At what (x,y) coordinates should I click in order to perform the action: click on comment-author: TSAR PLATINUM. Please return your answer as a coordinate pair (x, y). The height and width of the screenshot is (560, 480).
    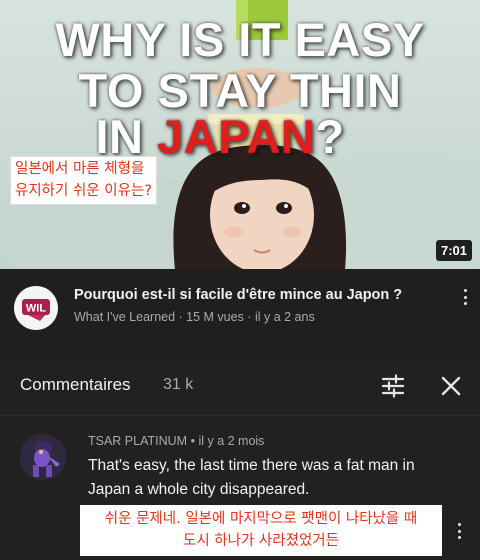
    Looking at the image, I should click on (137, 441).